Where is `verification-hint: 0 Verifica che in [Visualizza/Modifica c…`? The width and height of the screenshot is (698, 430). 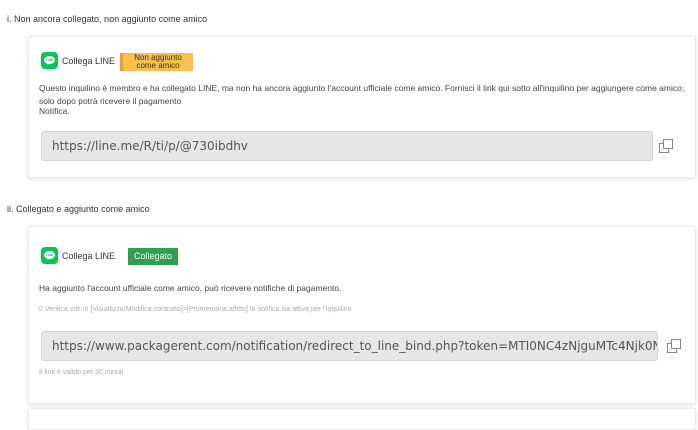
verification-hint: 0 Verifica che in [Visualizza/Modifica c… is located at coordinates (195, 309).